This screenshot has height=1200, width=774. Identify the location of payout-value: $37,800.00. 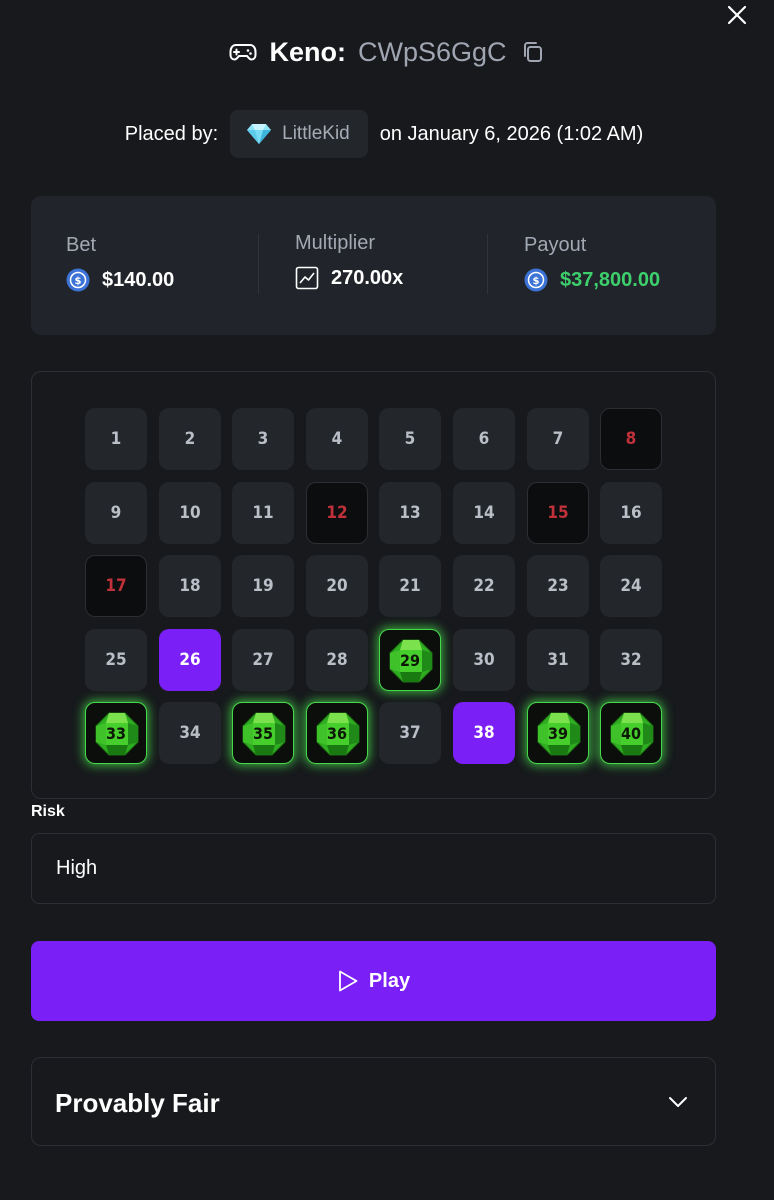
(610, 279).